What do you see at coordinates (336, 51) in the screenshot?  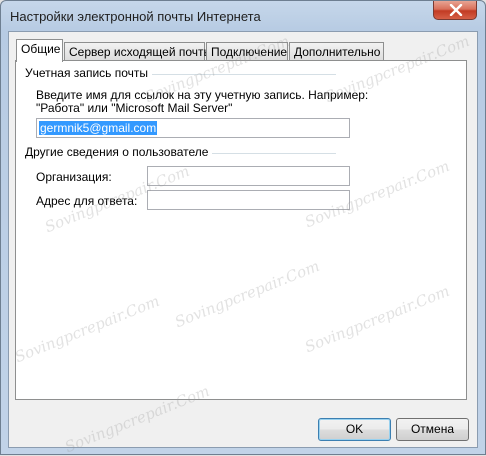 I see `tab-advanced: Дополнительно` at bounding box center [336, 51].